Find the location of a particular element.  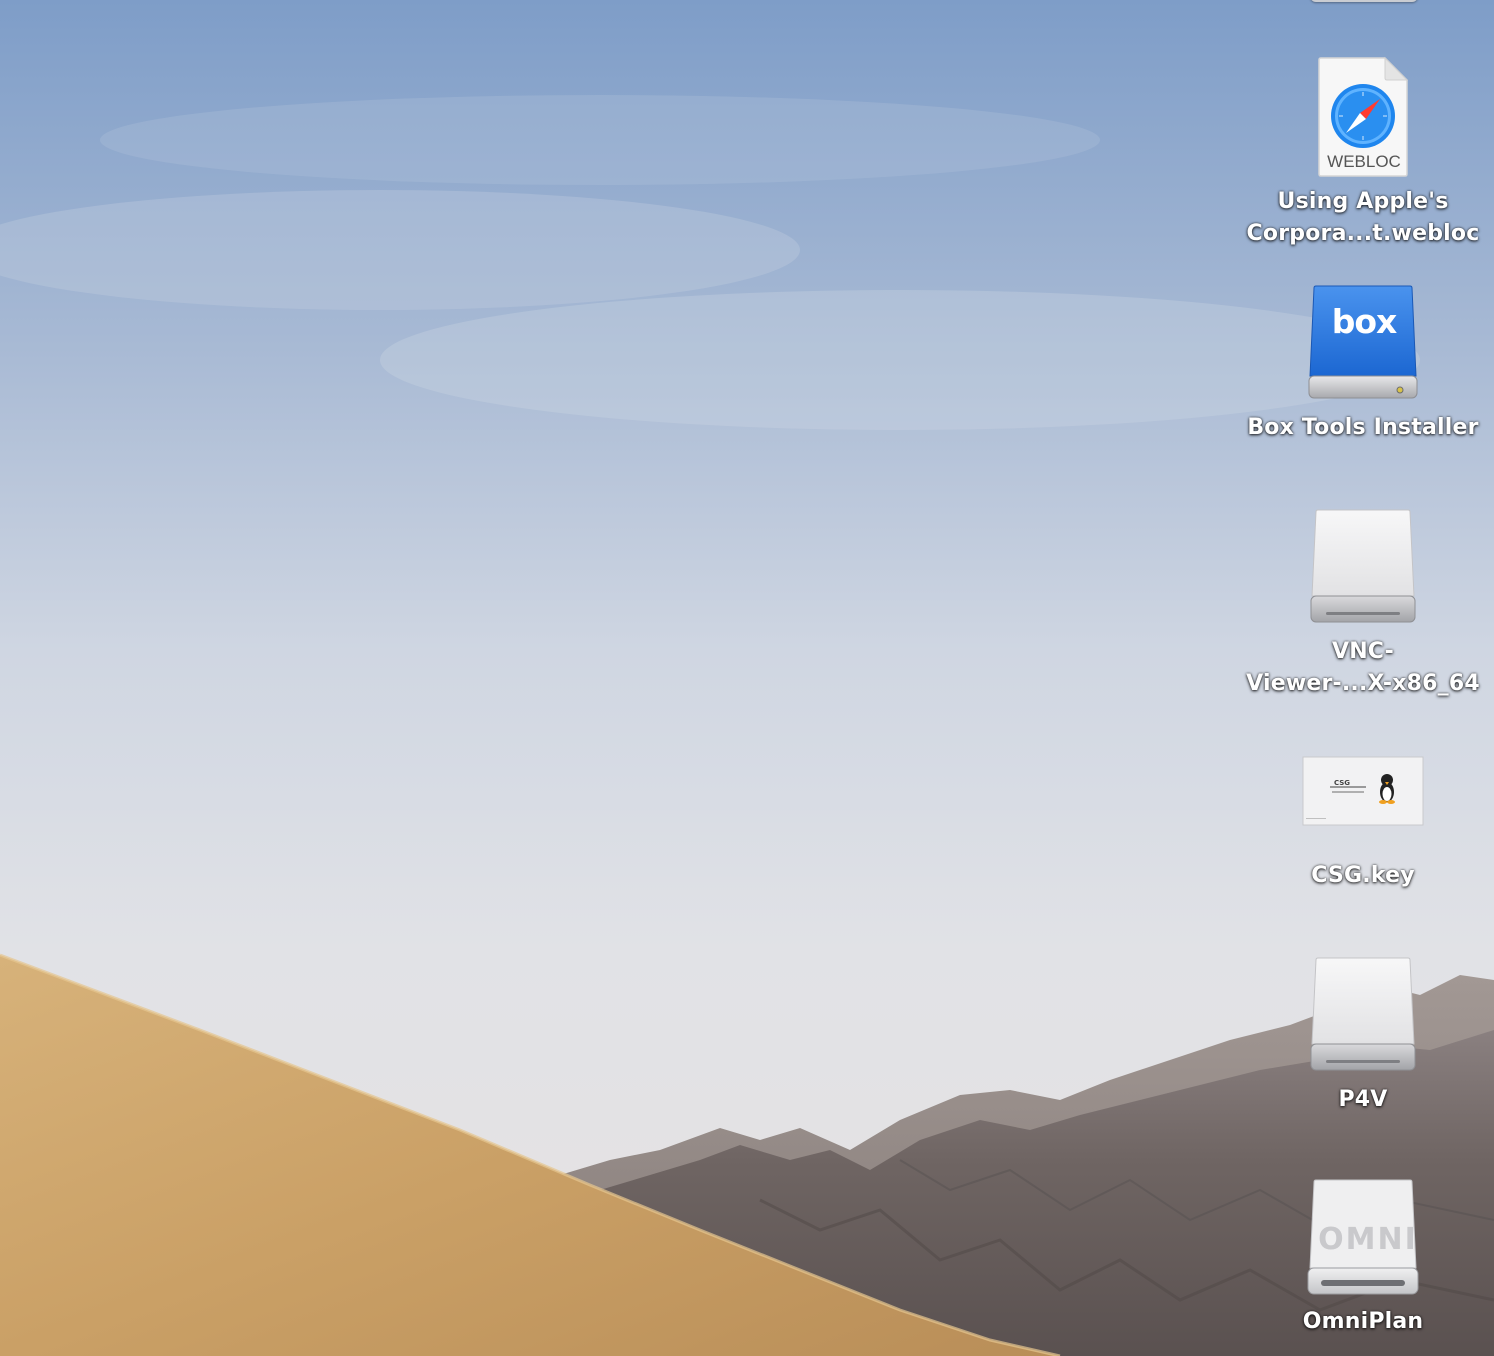

icon-label: VNC- Viewer-...X-x86_64 is located at coordinates (1363, 667).